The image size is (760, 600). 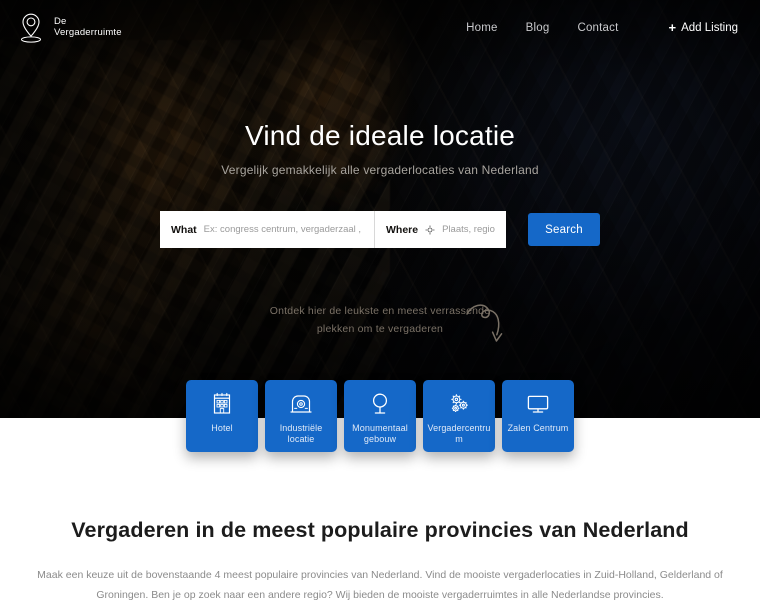 I want to click on main-navigation: Home Blog Contact + Add Listing, so click(x=602, y=27).